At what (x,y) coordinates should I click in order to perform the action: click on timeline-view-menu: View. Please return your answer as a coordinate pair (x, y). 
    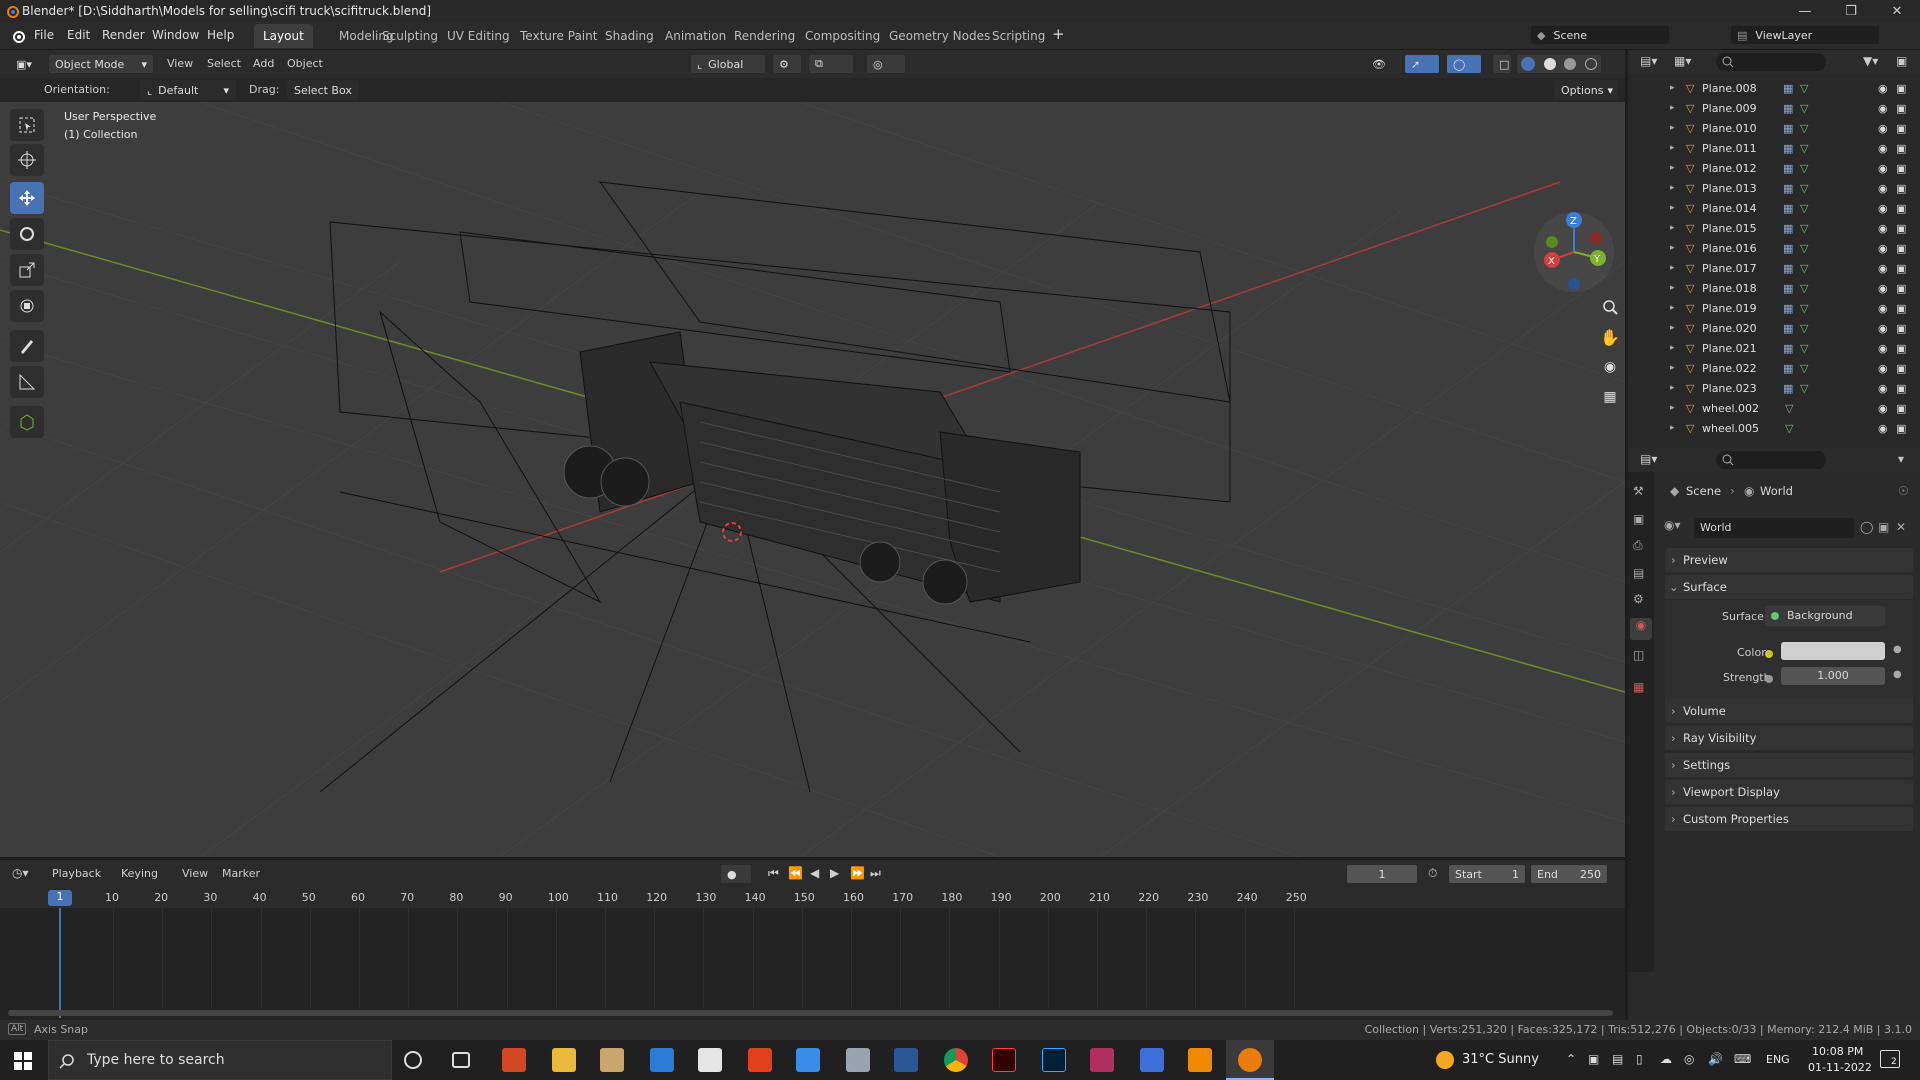
    Looking at the image, I should click on (195, 873).